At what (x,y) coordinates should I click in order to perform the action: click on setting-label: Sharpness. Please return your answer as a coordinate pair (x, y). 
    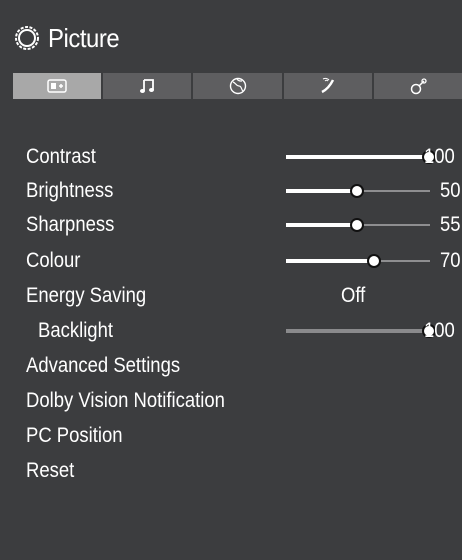
    Looking at the image, I should click on (70, 224).